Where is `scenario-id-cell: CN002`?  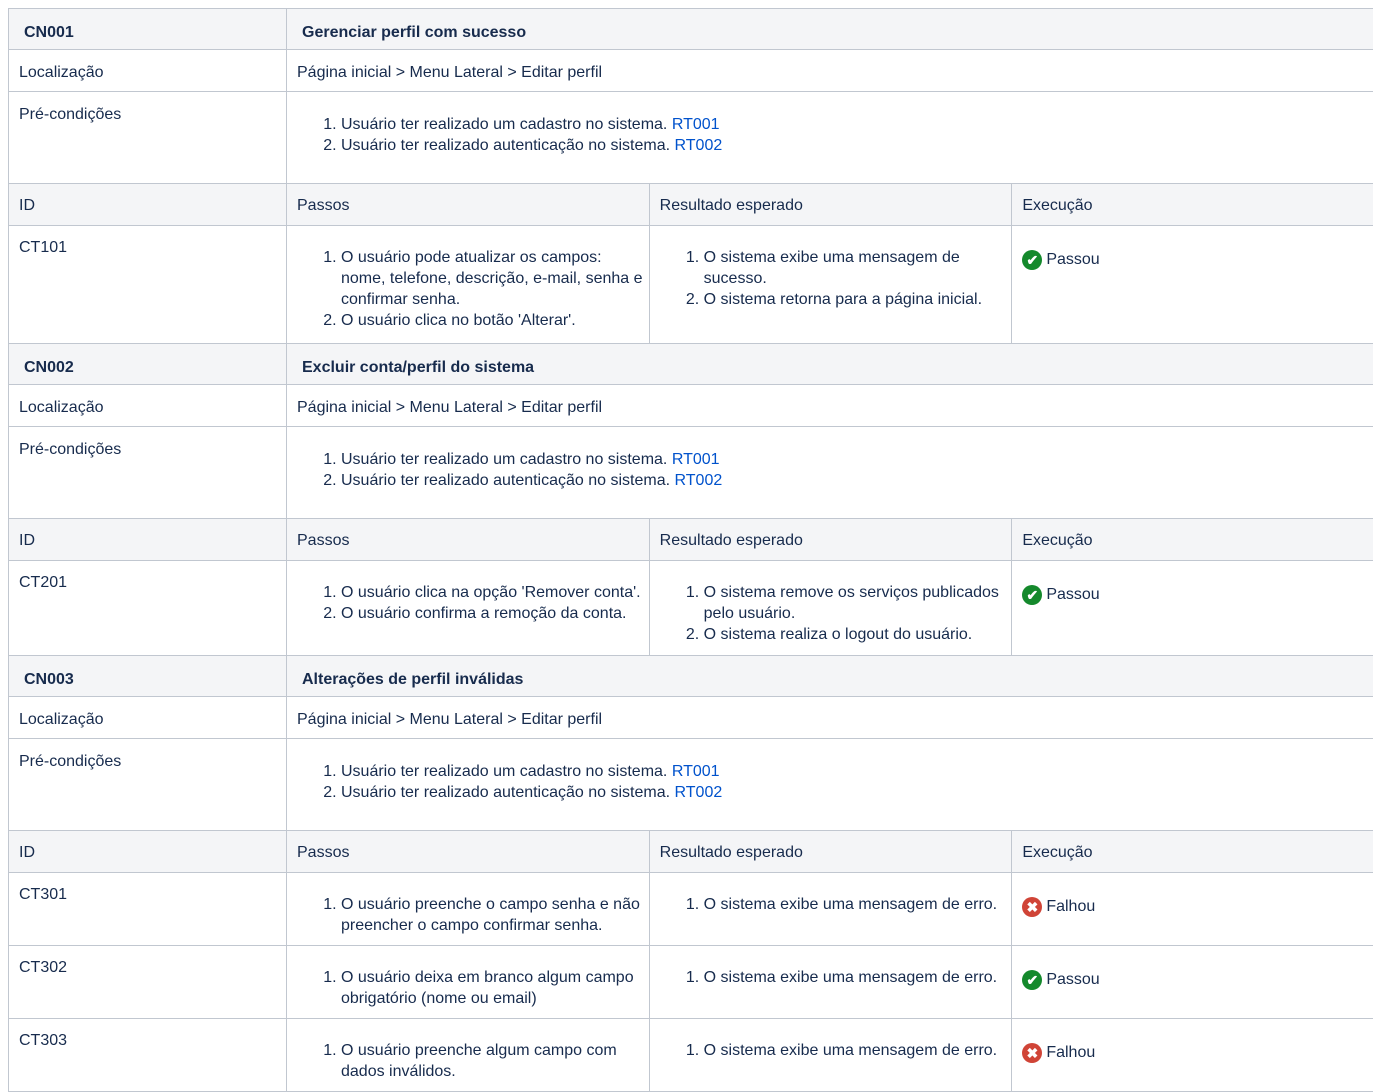 scenario-id-cell: CN002 is located at coordinates (148, 364).